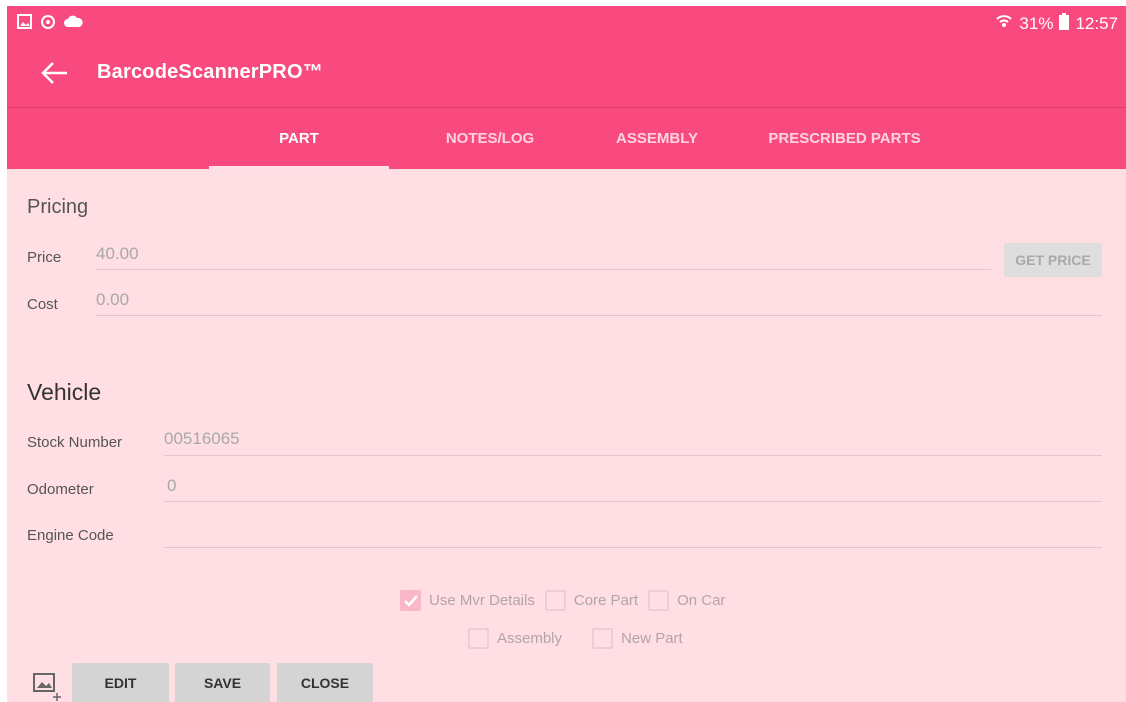  What do you see at coordinates (844, 138) in the screenshot?
I see `tab-prescribed-parts: PRESCRIBED PARTS` at bounding box center [844, 138].